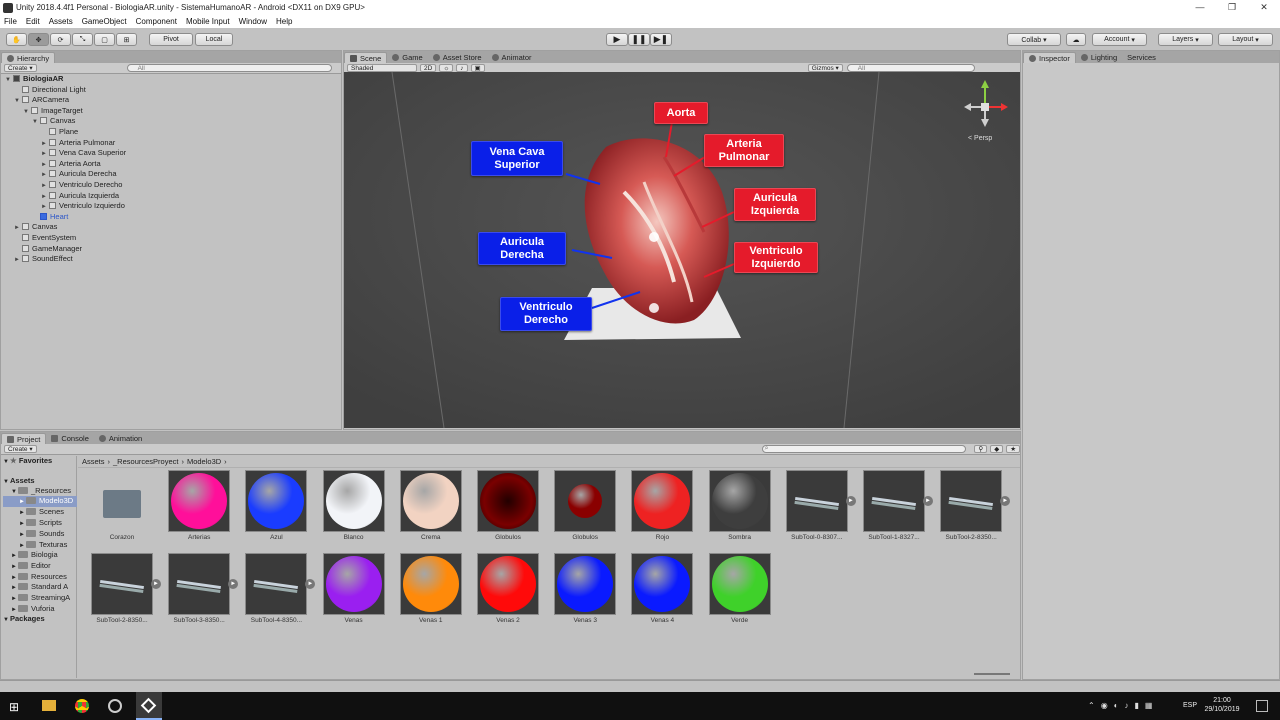  I want to click on windows-start-icon: ⊞, so click(14, 707).